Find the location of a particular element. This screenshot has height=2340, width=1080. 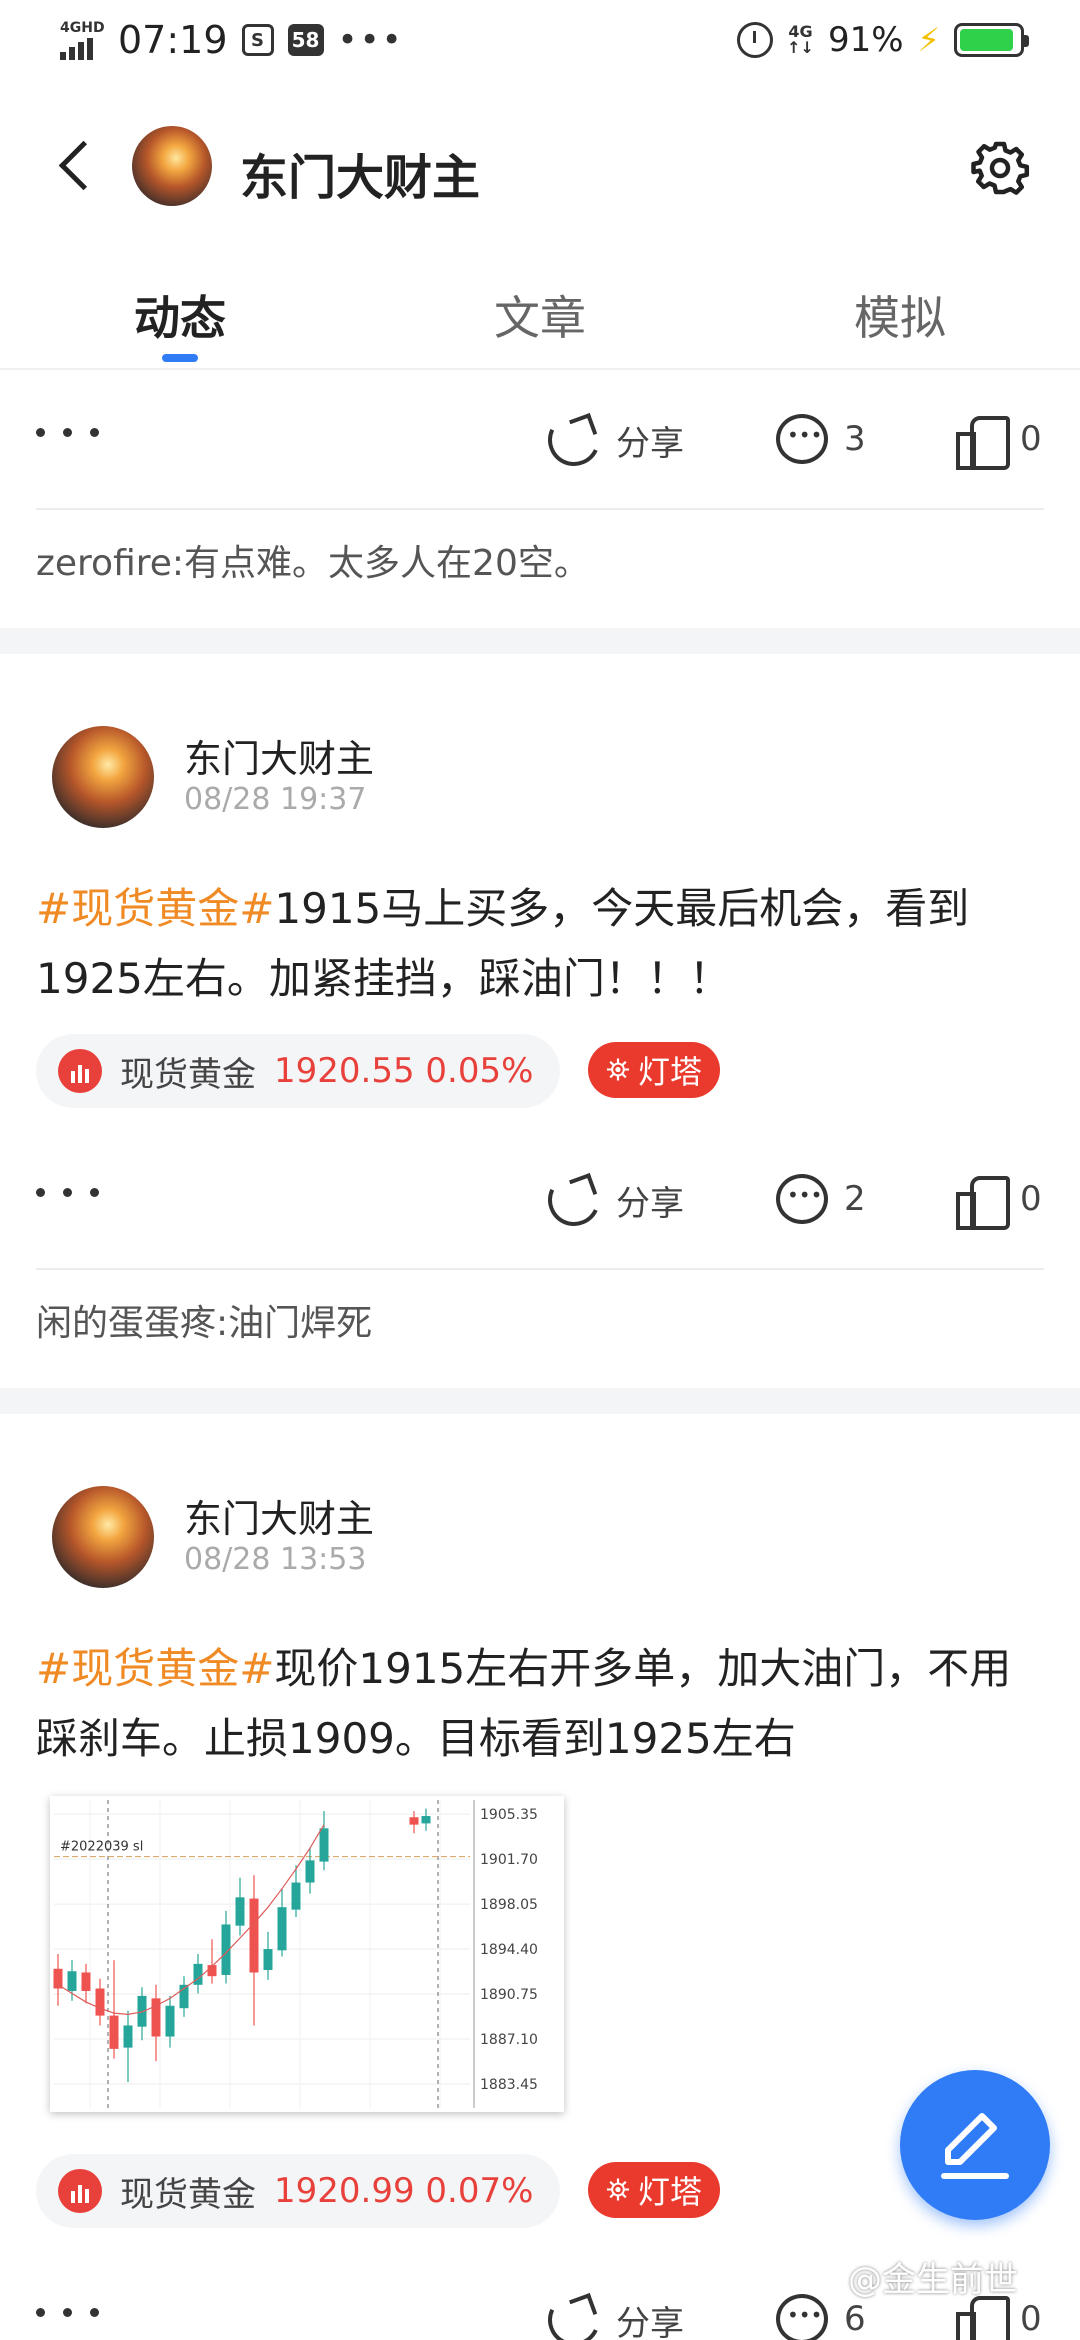

tab-dynamics: 动态 is located at coordinates (180, 319).